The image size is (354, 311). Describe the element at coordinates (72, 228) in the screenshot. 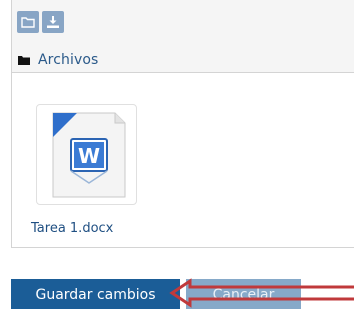

I see `file-name-label: Tarea 1.docx` at that location.